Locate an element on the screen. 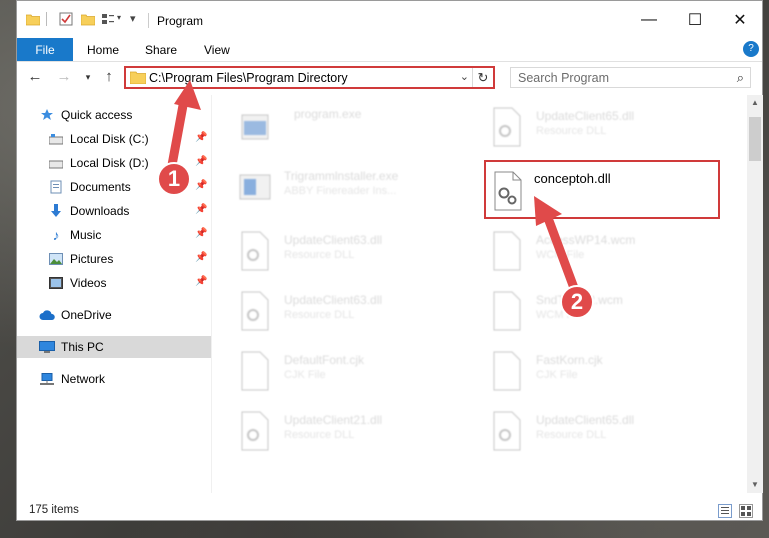 This screenshot has width=769, height=538. status-bar: 175 items is located at coordinates (389, 511).